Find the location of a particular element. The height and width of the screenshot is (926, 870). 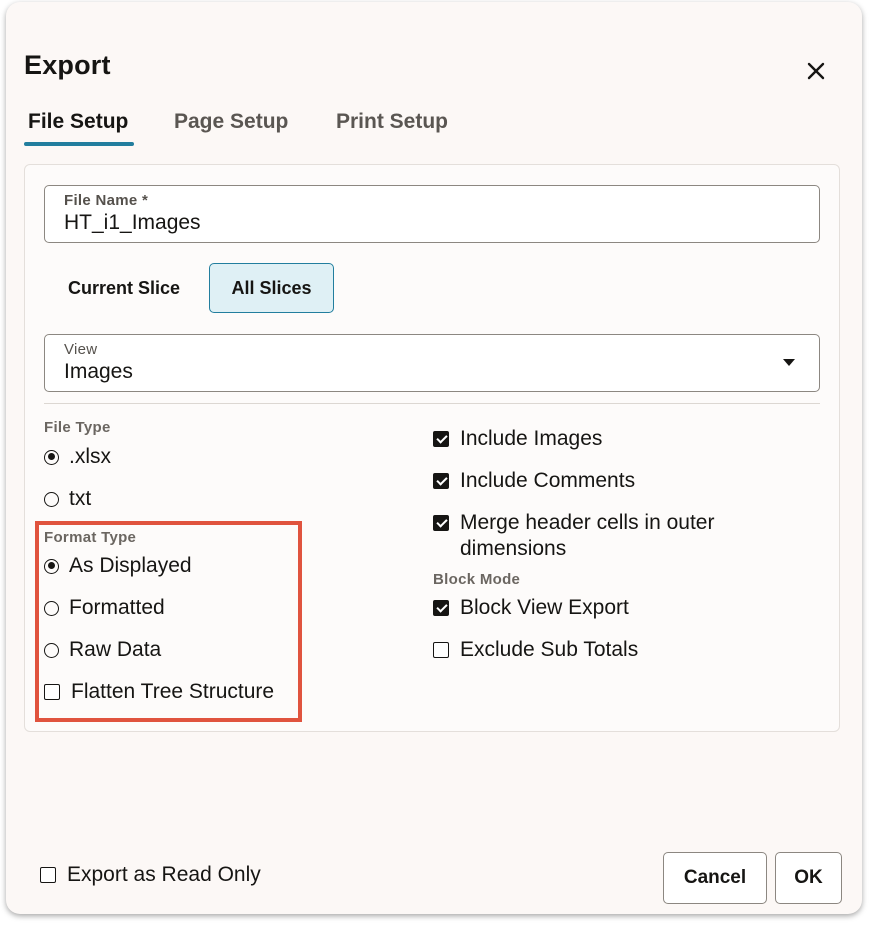

include-comments-label: Include Comments is located at coordinates (548, 480).